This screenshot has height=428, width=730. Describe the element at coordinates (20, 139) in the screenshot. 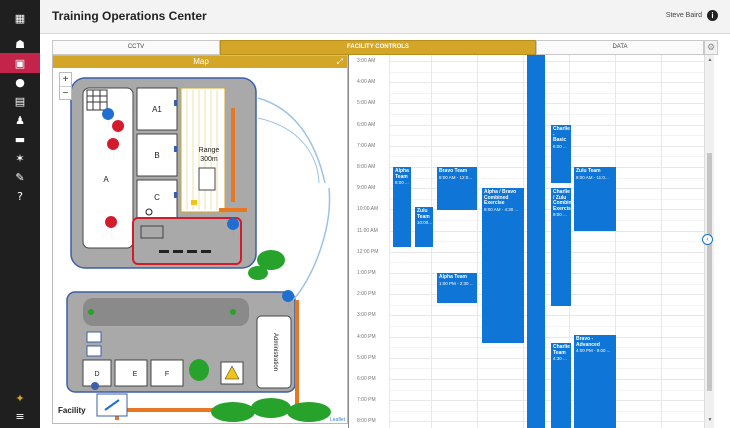

I see `id-card-icon: ▬` at that location.